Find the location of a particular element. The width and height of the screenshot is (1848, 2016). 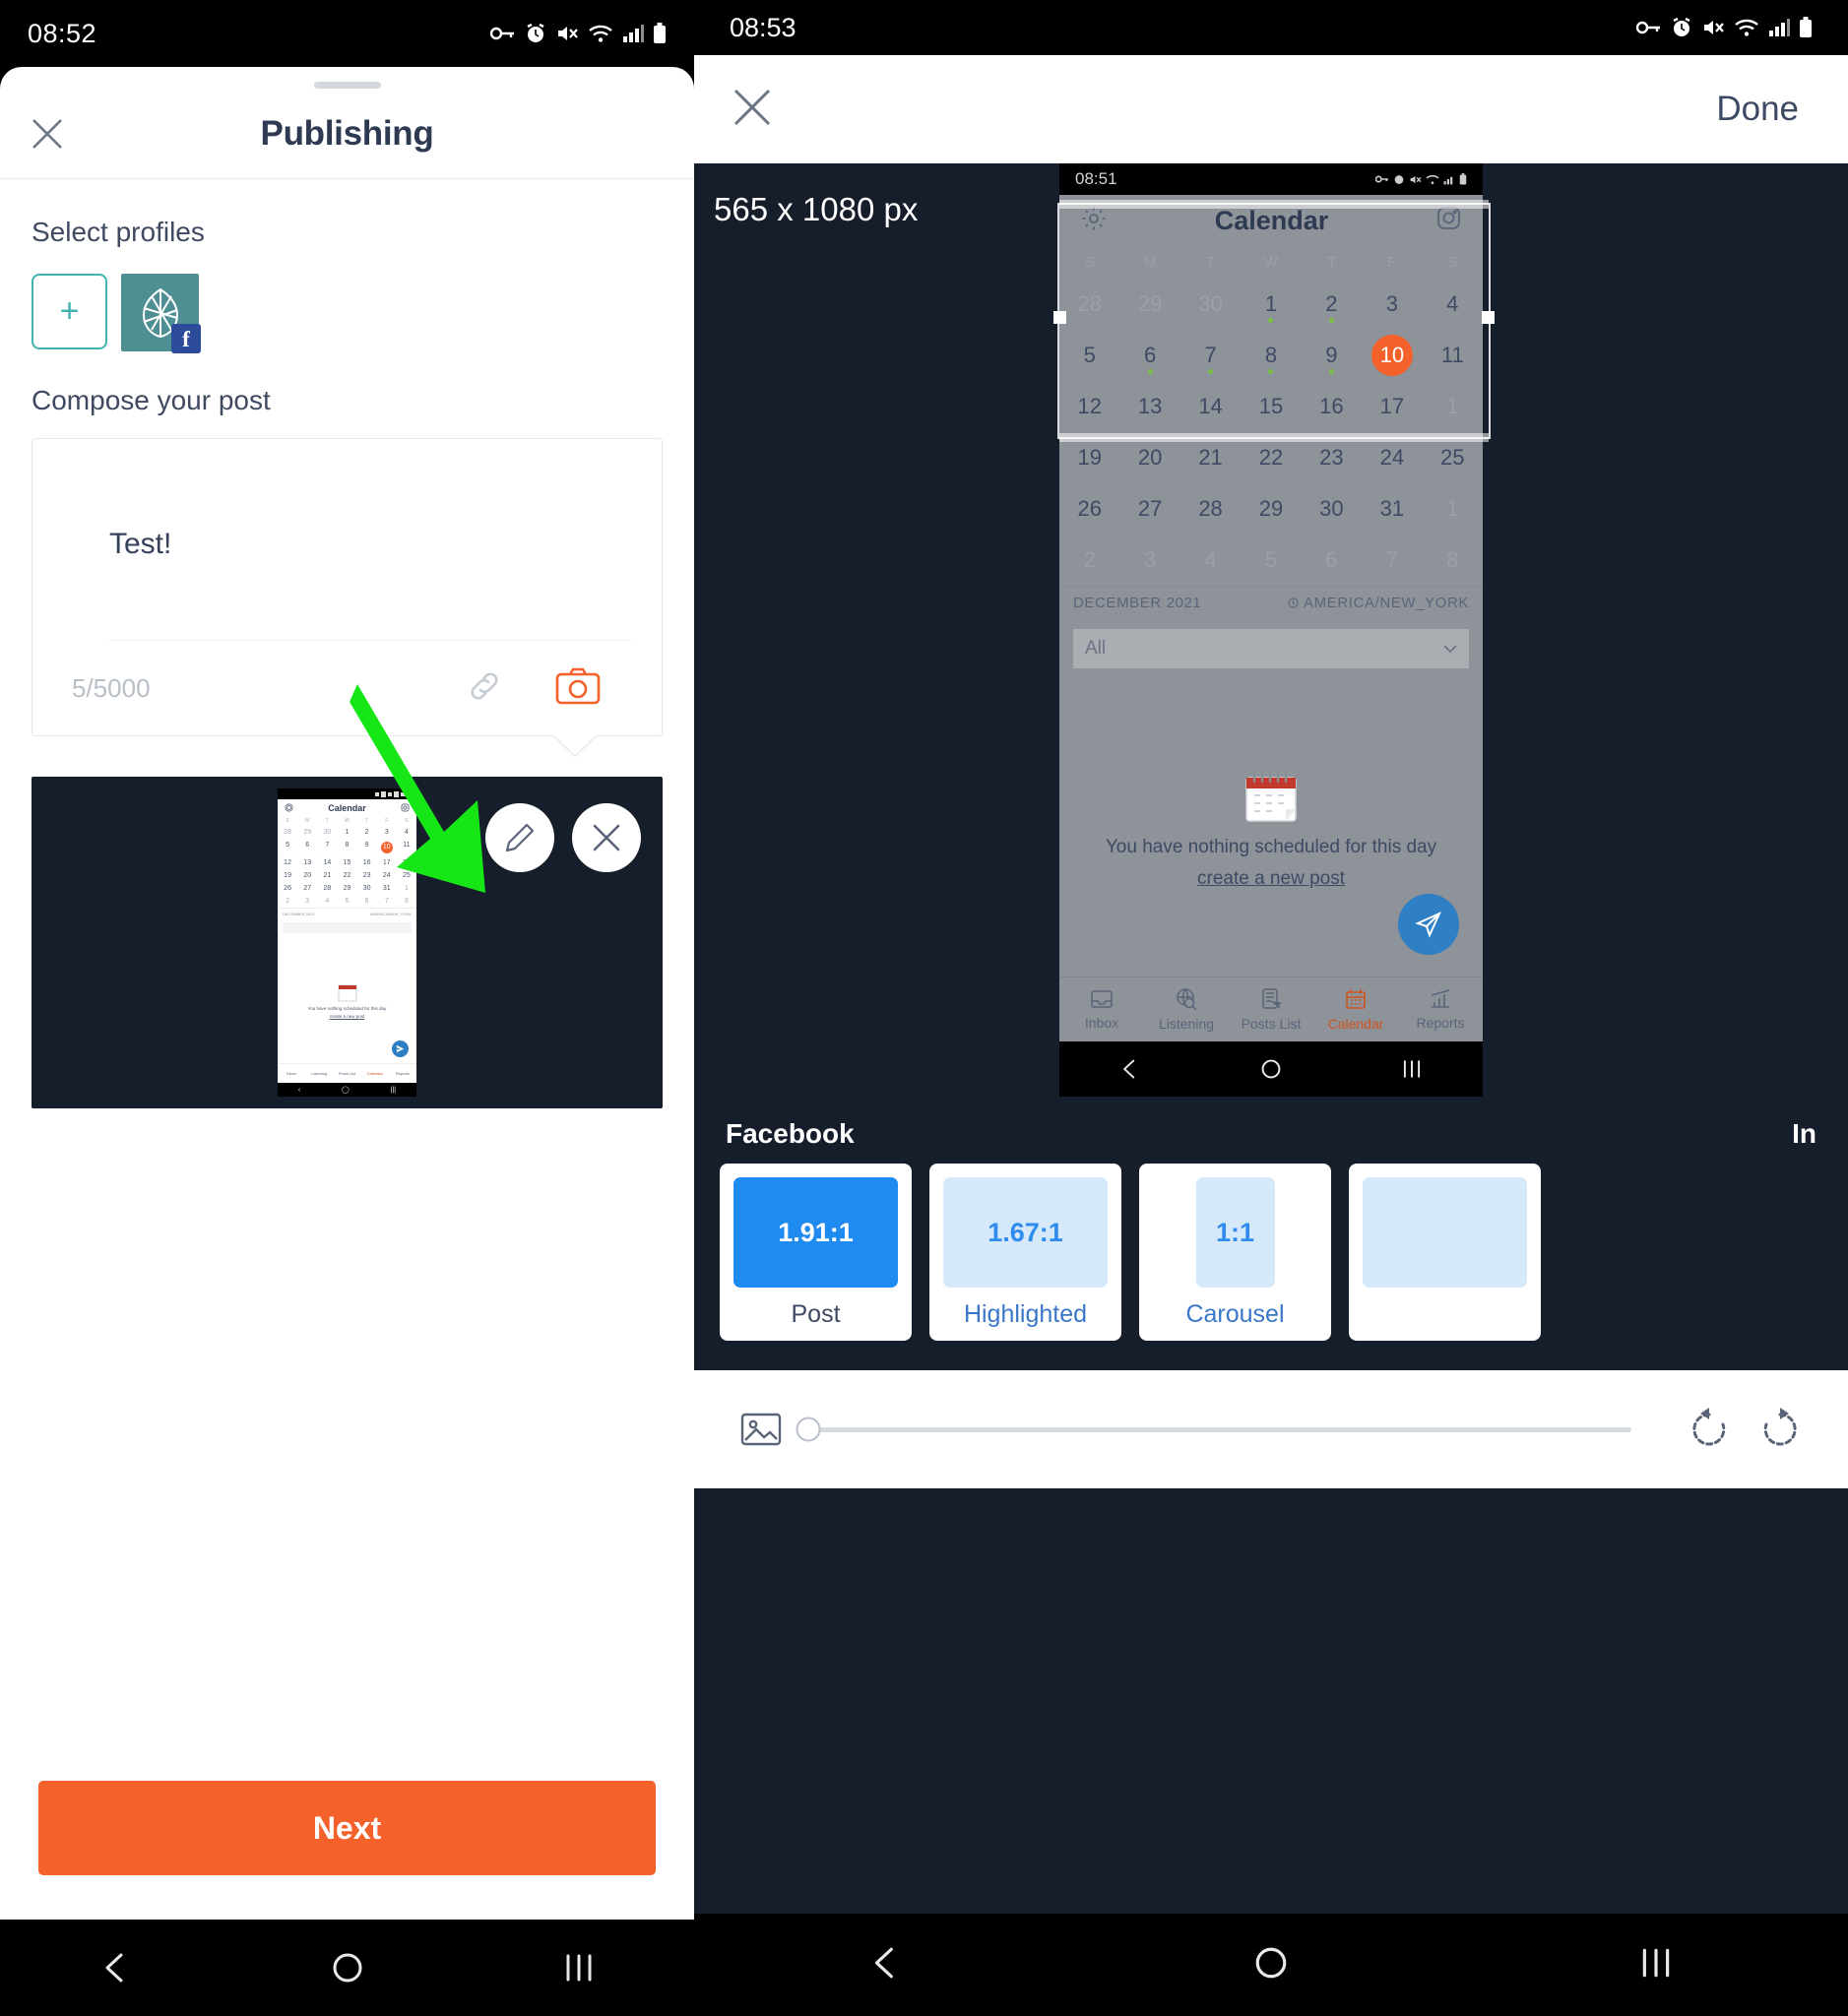

calendar-day-cell: 19 is located at coordinates (1089, 457).